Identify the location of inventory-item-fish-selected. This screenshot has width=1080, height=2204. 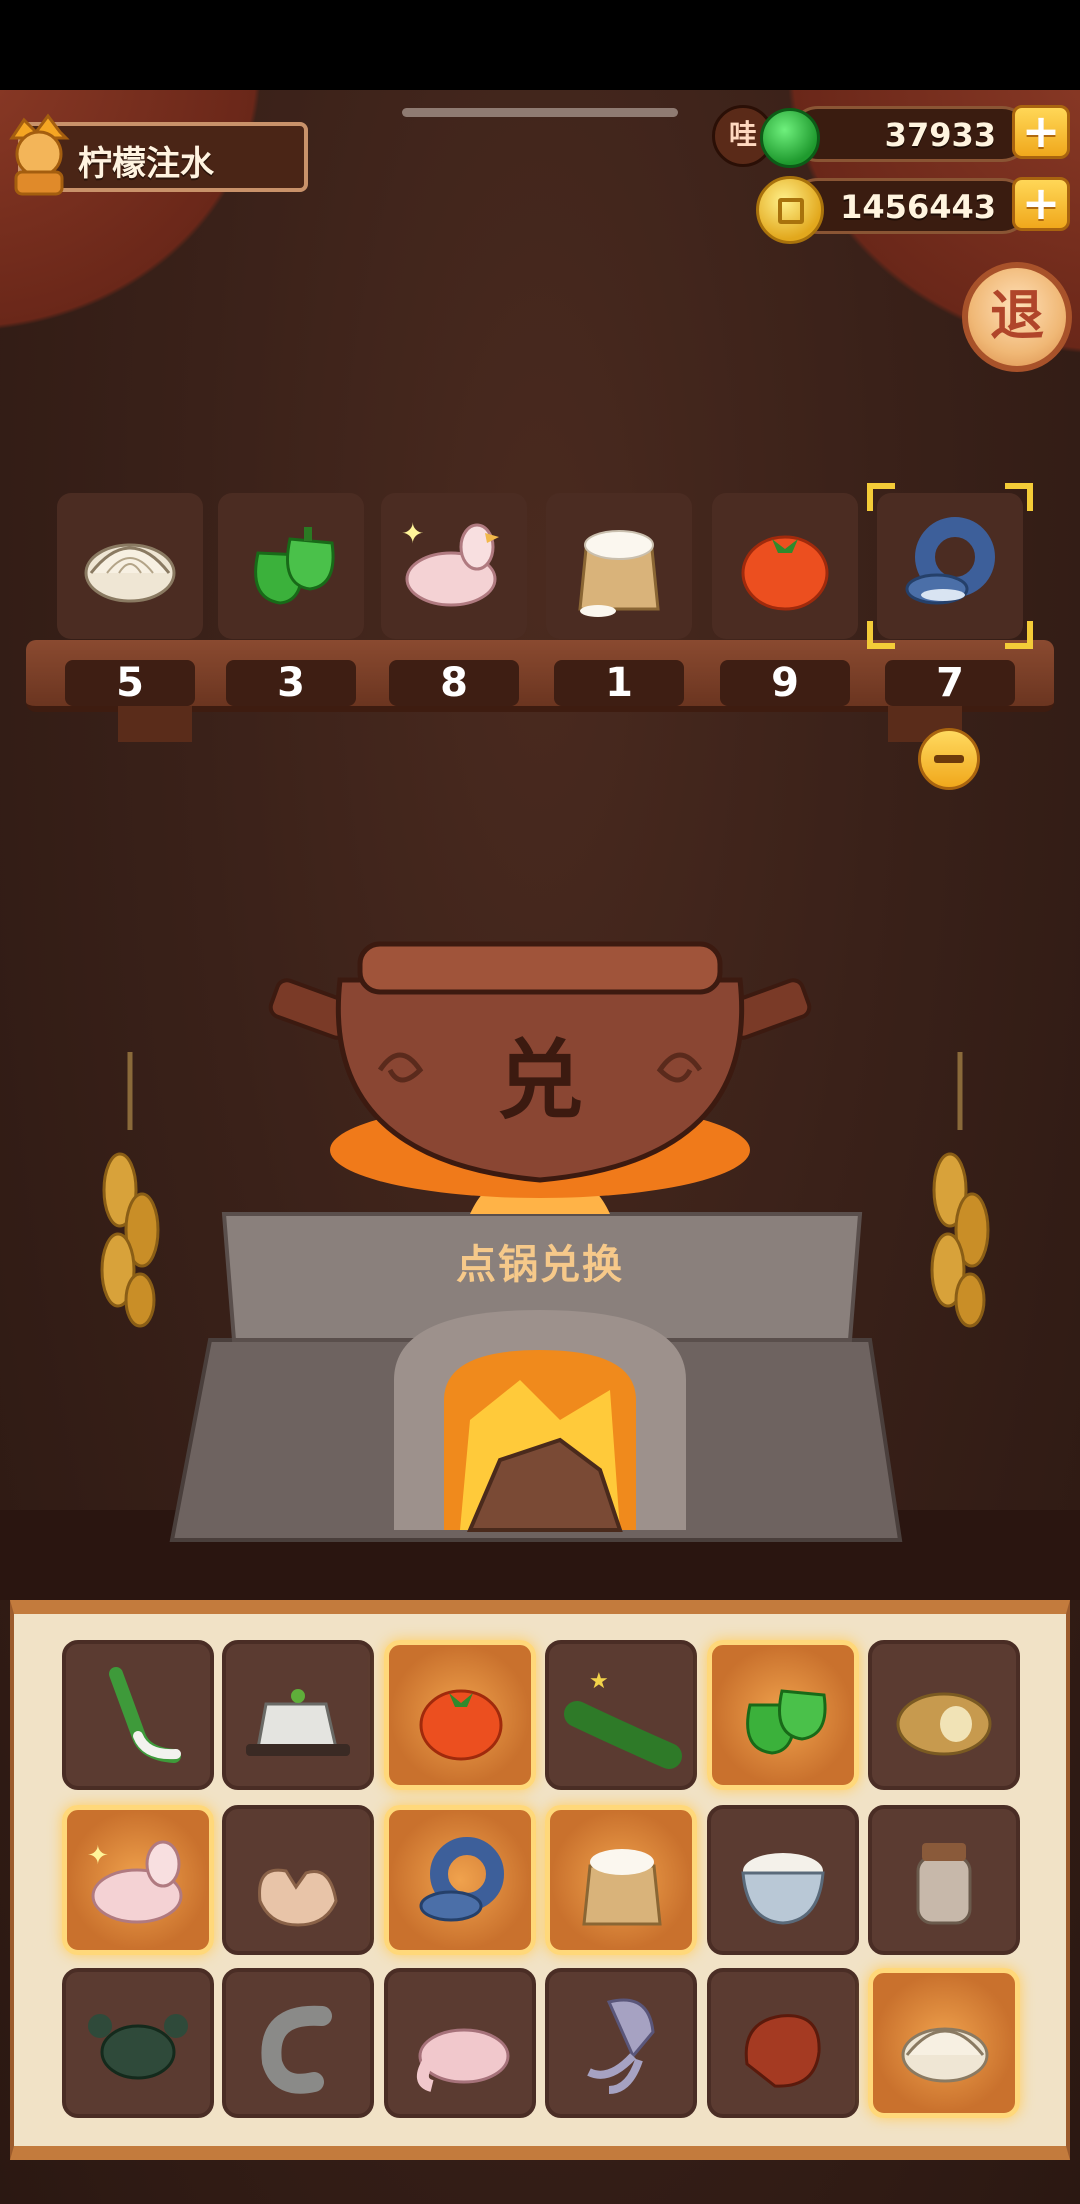
(460, 1880).